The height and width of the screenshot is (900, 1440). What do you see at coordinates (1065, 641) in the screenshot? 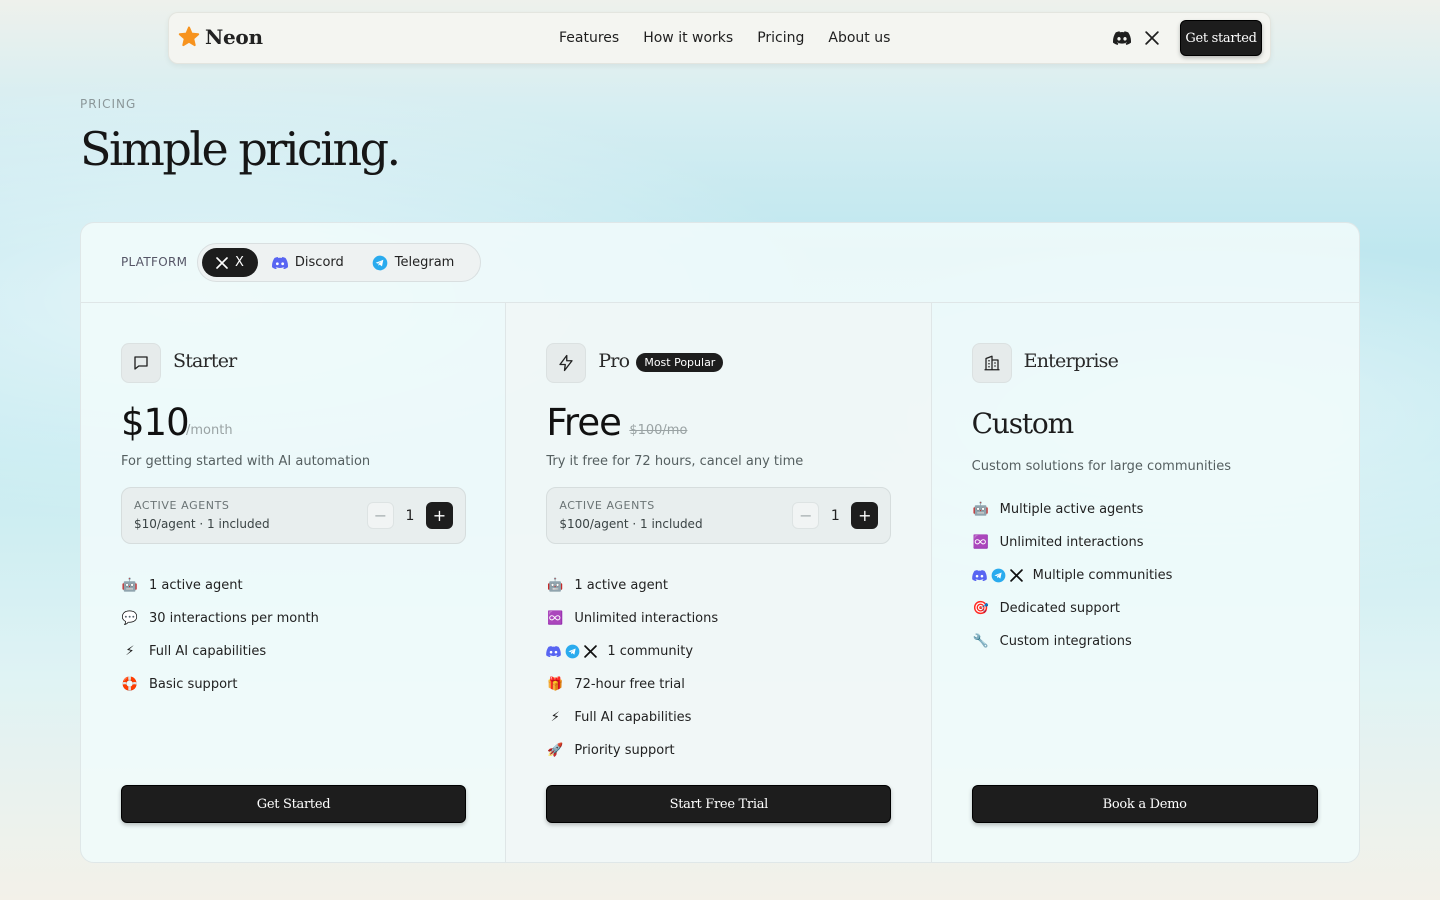
I see `feature-text: Custom integrations` at bounding box center [1065, 641].